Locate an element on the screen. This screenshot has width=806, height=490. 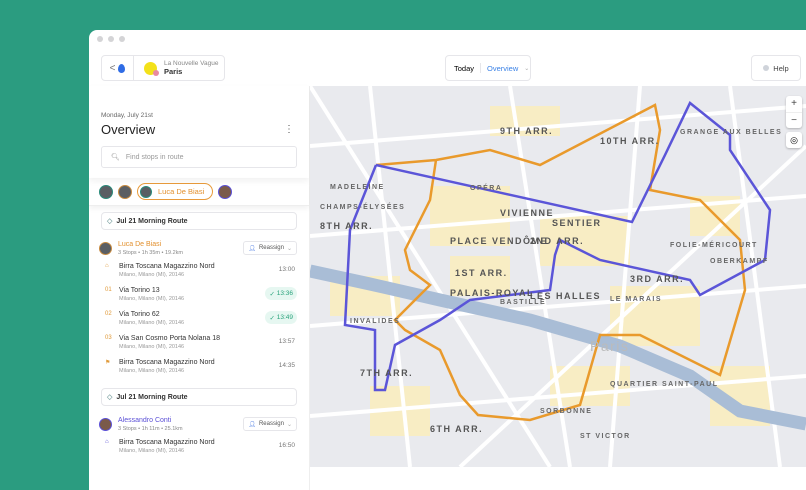
zoom-controls: + − is located at coordinates (794, 112).